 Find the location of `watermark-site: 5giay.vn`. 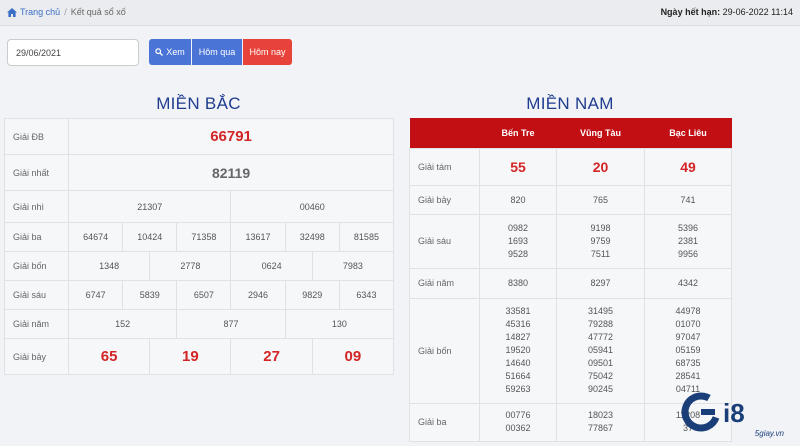

watermark-site: 5giay.vn is located at coordinates (769, 433).